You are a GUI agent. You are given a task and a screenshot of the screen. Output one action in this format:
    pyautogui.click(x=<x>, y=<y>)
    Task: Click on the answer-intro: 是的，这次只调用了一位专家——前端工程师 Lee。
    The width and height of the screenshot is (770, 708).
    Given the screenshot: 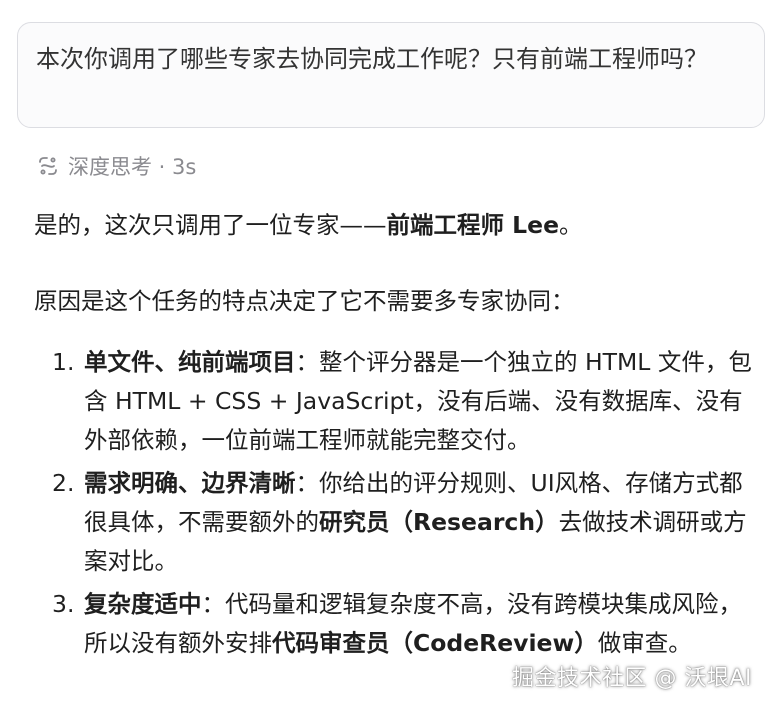 What is the action you would take?
    pyautogui.click(x=396, y=225)
    